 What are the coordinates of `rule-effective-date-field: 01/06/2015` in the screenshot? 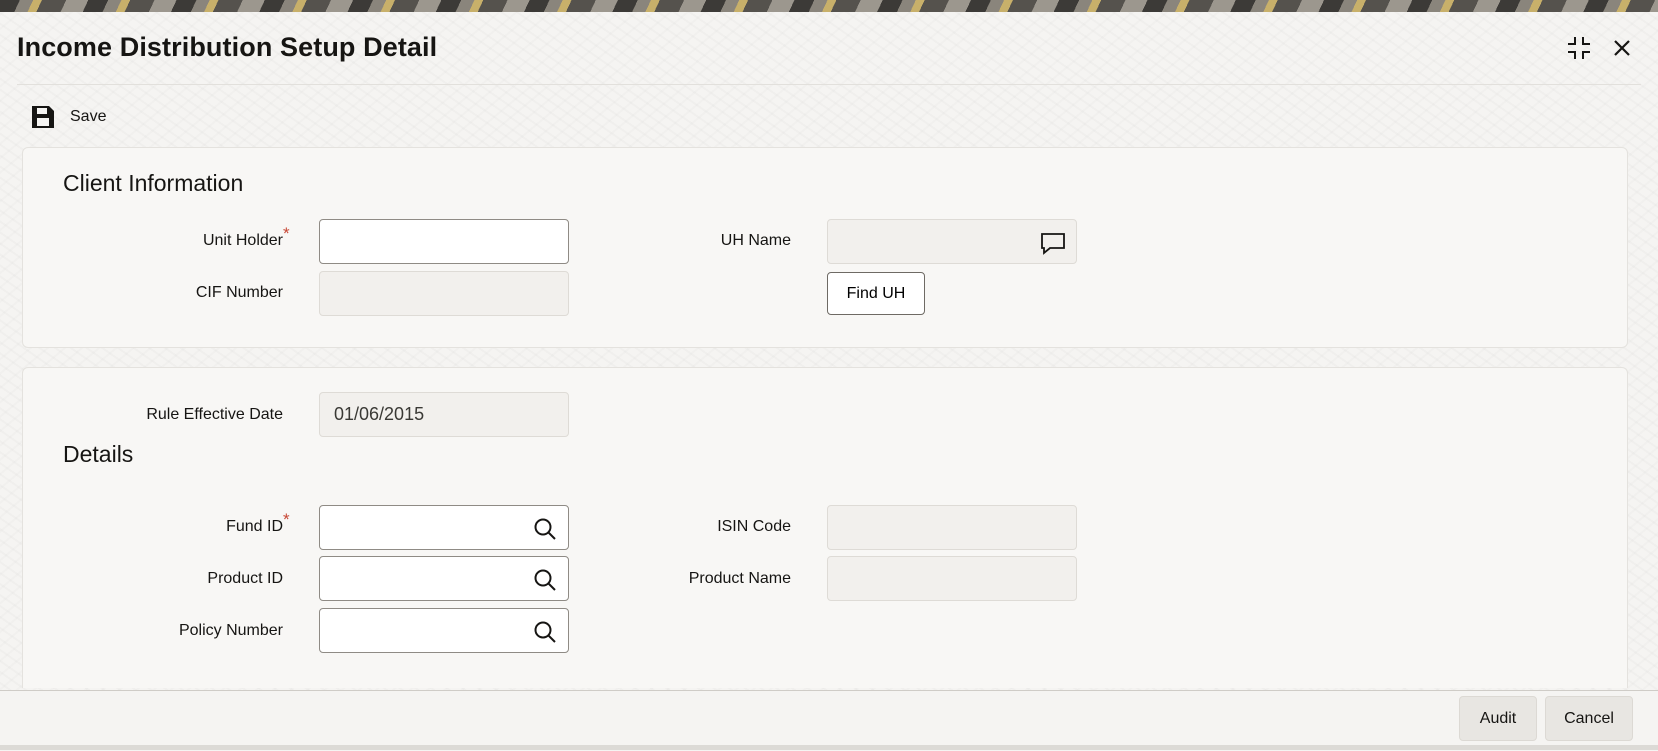 It's located at (444, 414).